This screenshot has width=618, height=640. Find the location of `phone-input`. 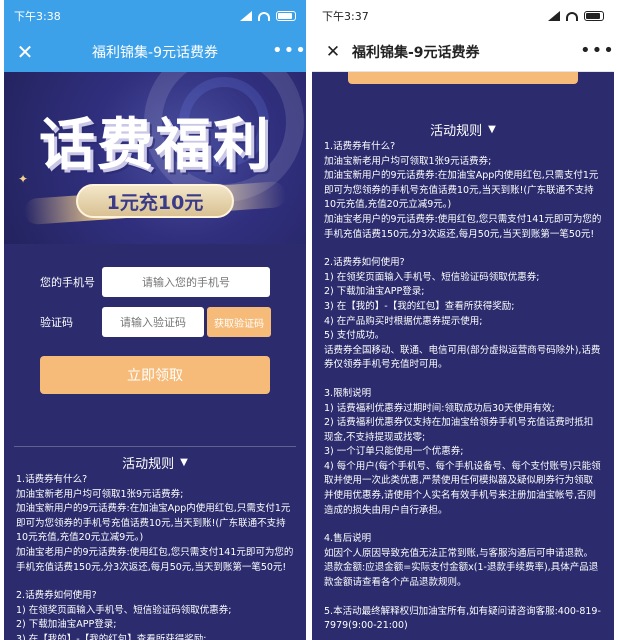

phone-input is located at coordinates (186, 282).